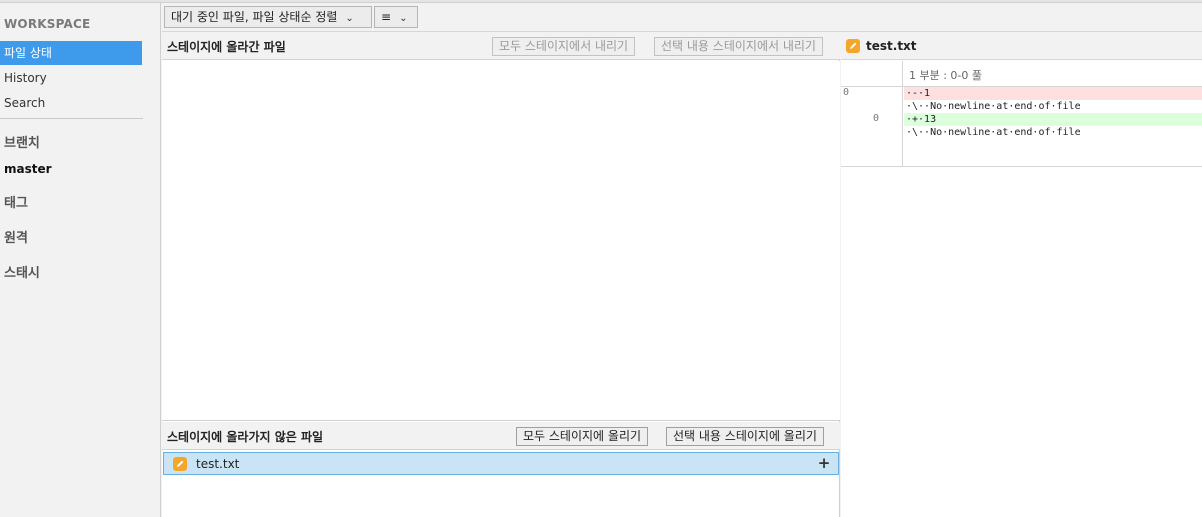 Image resolution: width=1202 pixels, height=517 pixels. I want to click on diff-header: test.txt, so click(1021, 46).